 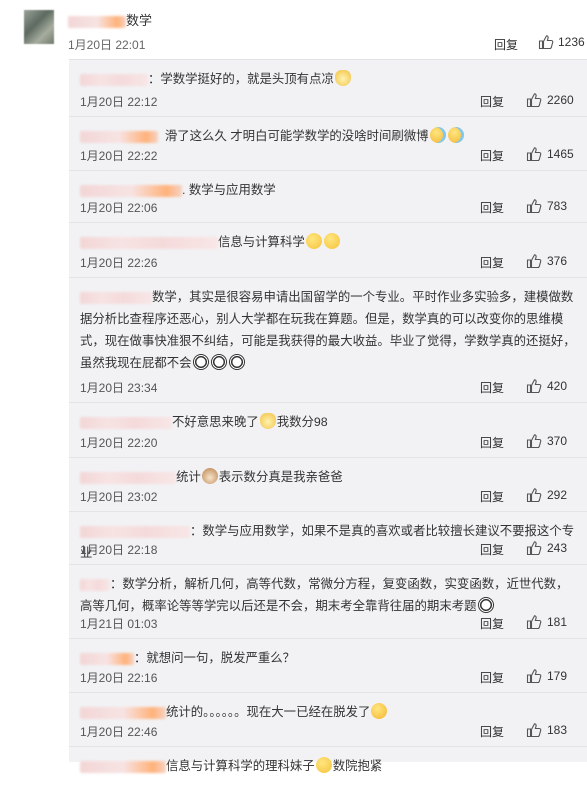 I want to click on reply-date: 1月20日 22:16, so click(x=119, y=678).